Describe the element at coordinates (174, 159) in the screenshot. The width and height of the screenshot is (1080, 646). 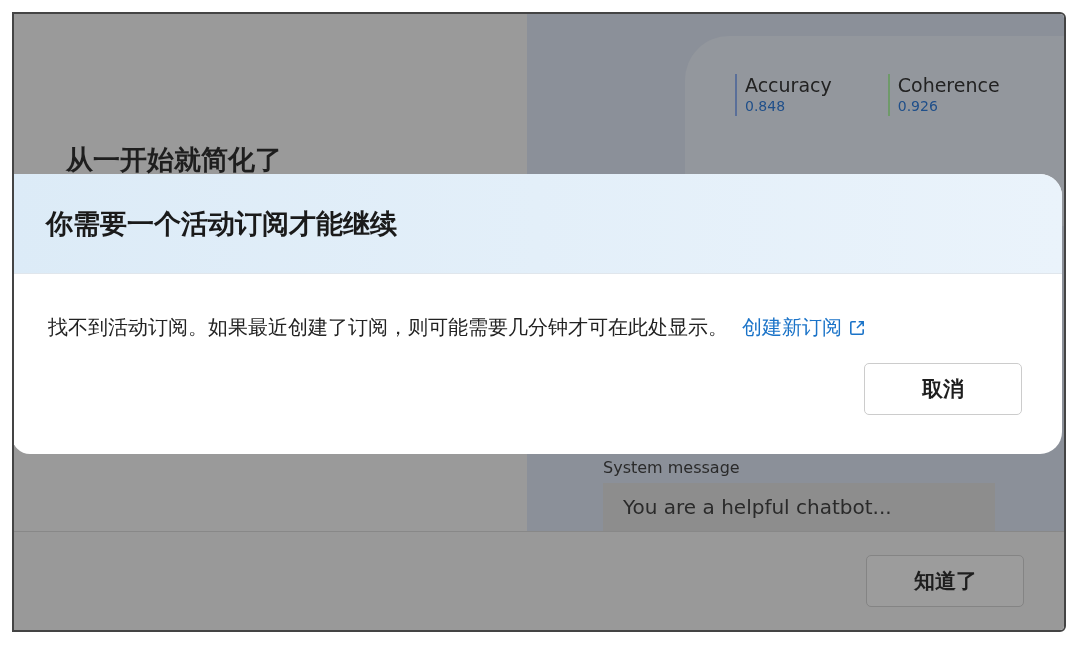
I see `page-heading: 从一开始就简化了` at that location.